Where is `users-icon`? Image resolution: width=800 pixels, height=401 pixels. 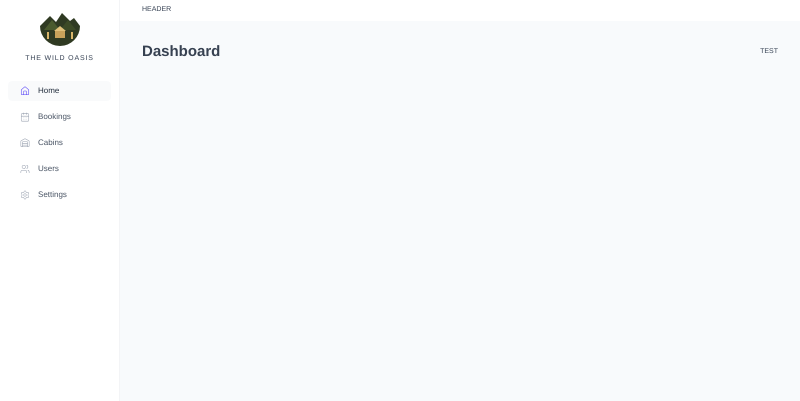
users-icon is located at coordinates (25, 169).